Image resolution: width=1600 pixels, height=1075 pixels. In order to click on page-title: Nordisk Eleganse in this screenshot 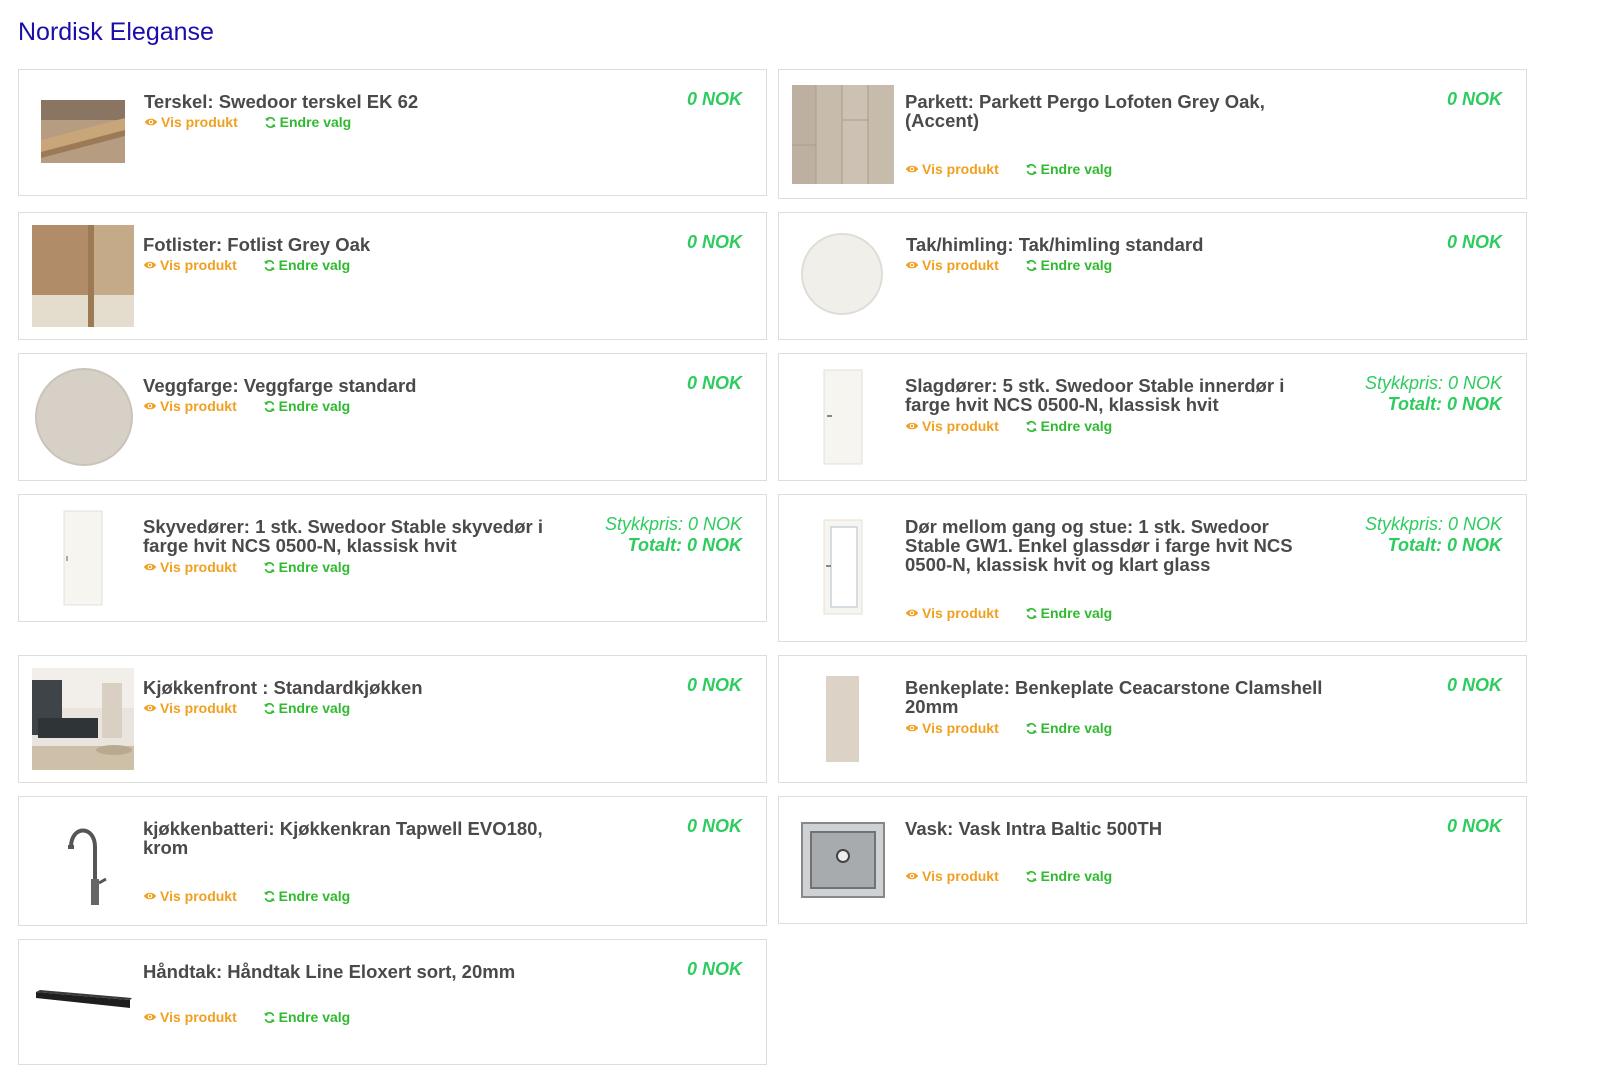, I will do `click(116, 32)`.